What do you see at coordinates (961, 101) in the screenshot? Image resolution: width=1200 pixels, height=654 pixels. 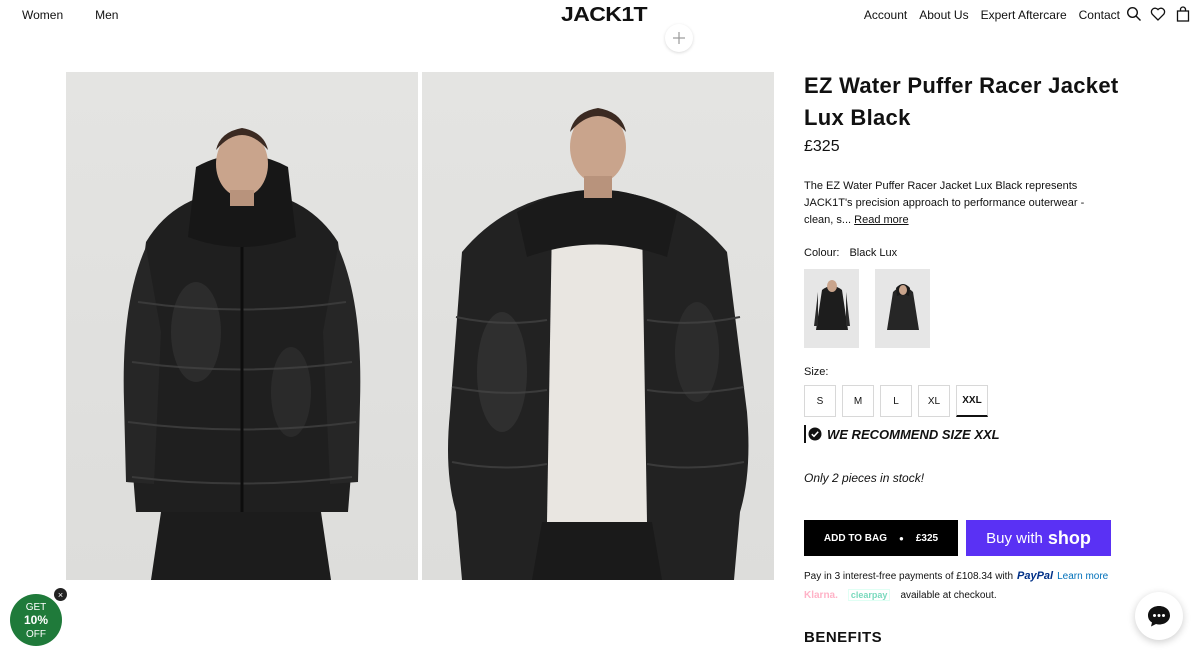 I see `product-title: EZ Water Puffer Racer Jacket Lux Black` at bounding box center [961, 101].